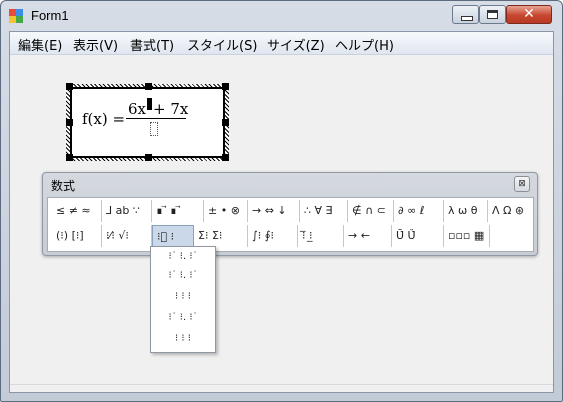  Describe the element at coordinates (522, 184) in the screenshot. I see `palette-close-button: ⊠` at that location.